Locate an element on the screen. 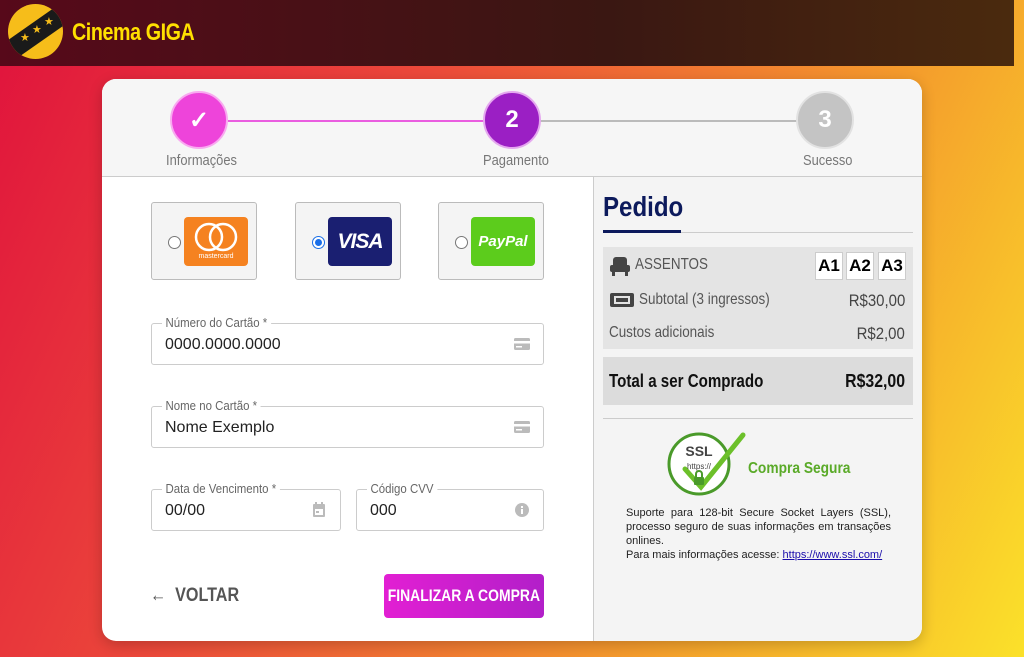  paypal-text: PayPal is located at coordinates (503, 241).